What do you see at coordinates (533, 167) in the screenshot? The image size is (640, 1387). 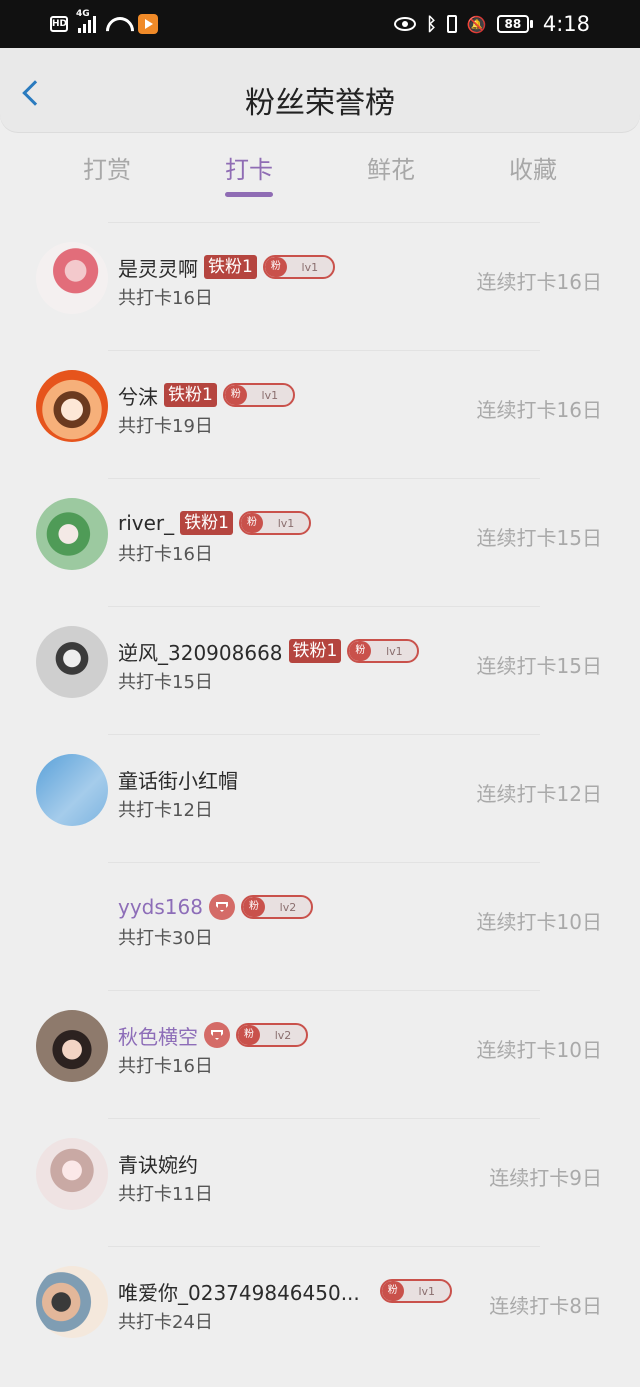 I see `tab-favorites: 收藏` at bounding box center [533, 167].